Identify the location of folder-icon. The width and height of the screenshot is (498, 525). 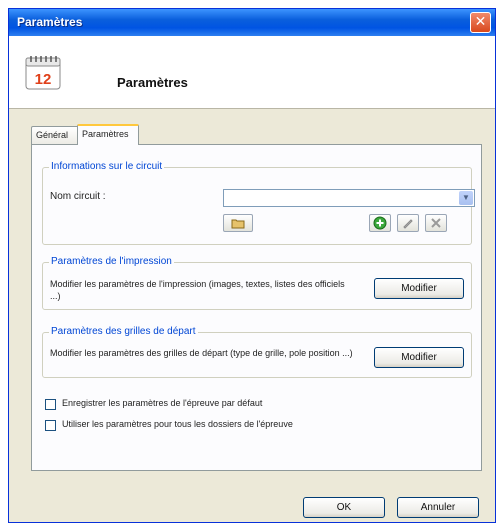
(238, 224).